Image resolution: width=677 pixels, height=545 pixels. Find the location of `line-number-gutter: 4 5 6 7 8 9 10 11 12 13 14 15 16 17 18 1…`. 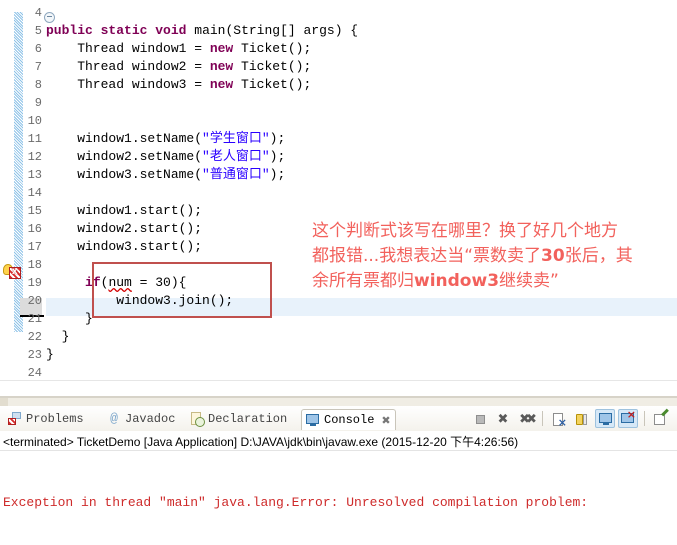

line-number-gutter: 4 5 6 7 8 9 10 11 12 13 14 15 16 17 18 1… is located at coordinates (23, 199).